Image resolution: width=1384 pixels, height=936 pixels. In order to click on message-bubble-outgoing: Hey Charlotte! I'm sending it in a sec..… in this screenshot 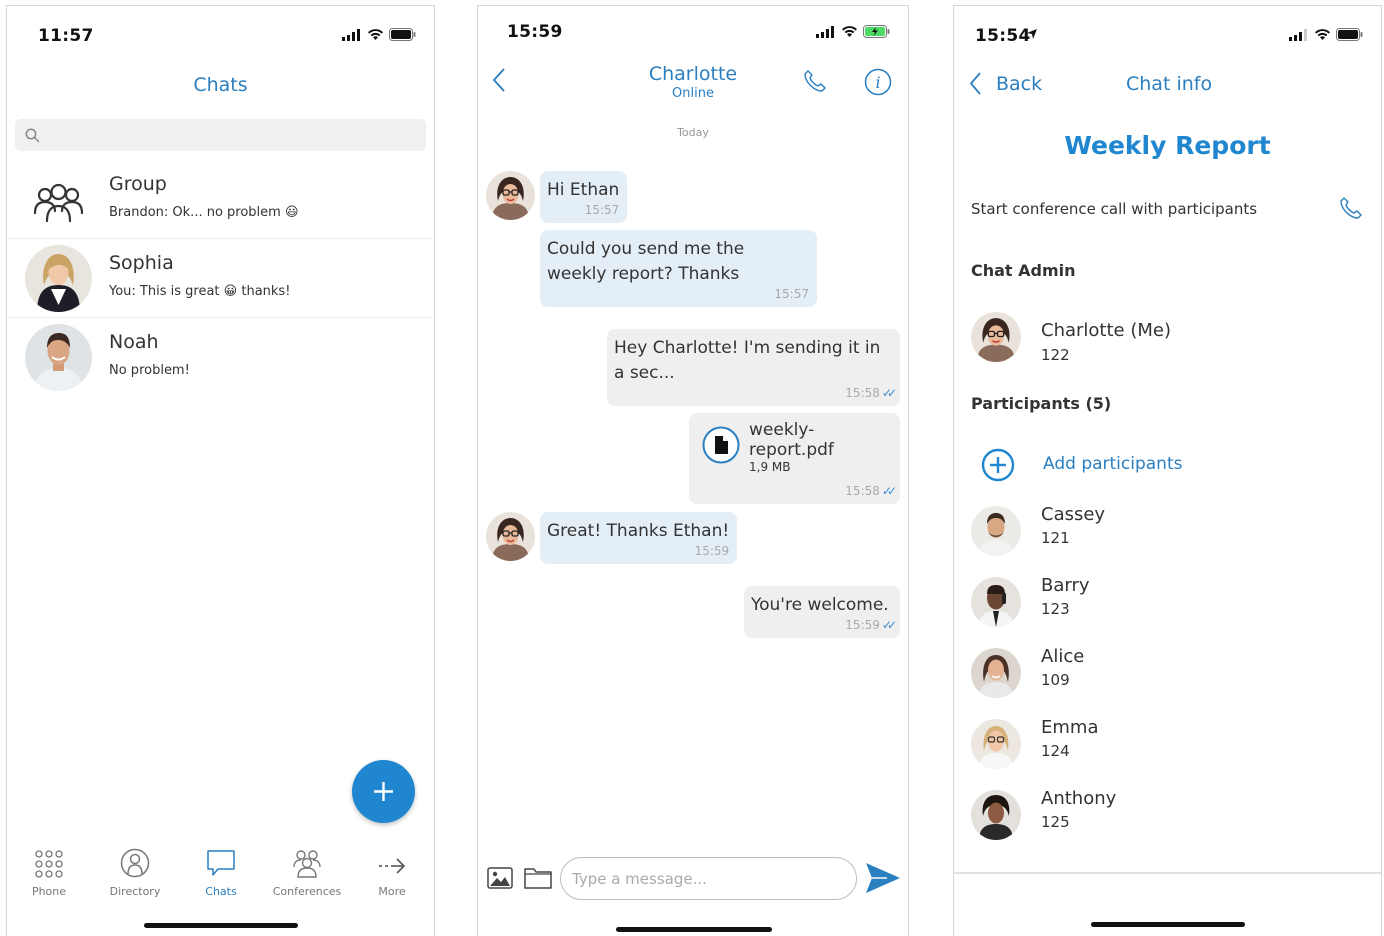, I will do `click(753, 367)`.